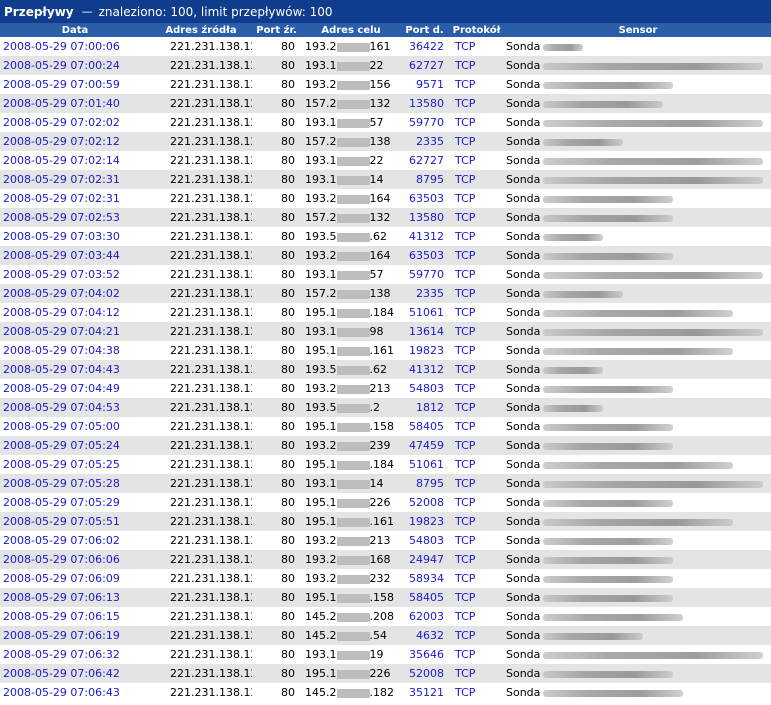 This screenshot has height=705, width=771. Describe the element at coordinates (424, 692) in the screenshot. I see `destination-port-link: 35121` at that location.